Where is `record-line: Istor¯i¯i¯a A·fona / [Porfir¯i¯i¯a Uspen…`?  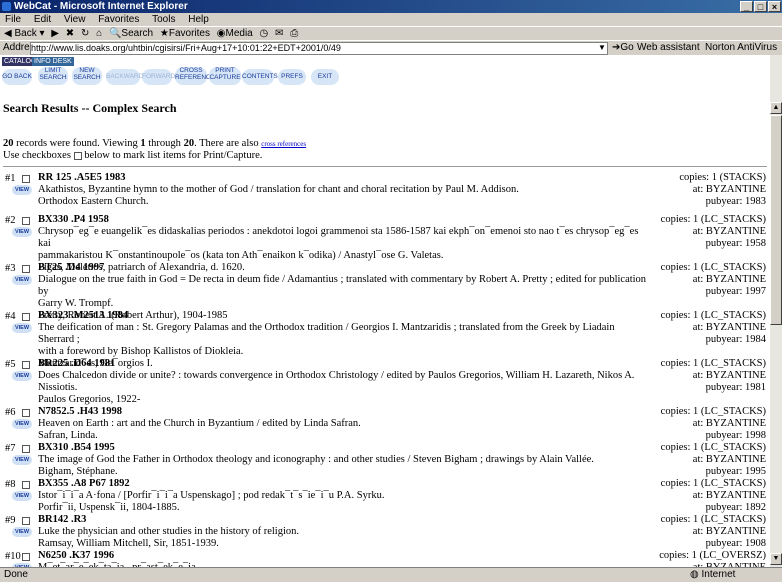
record-line: Istor¯i¯i¯a A·fona / [Porfir¯i¯i¯a Uspen… is located at coordinates (211, 495).